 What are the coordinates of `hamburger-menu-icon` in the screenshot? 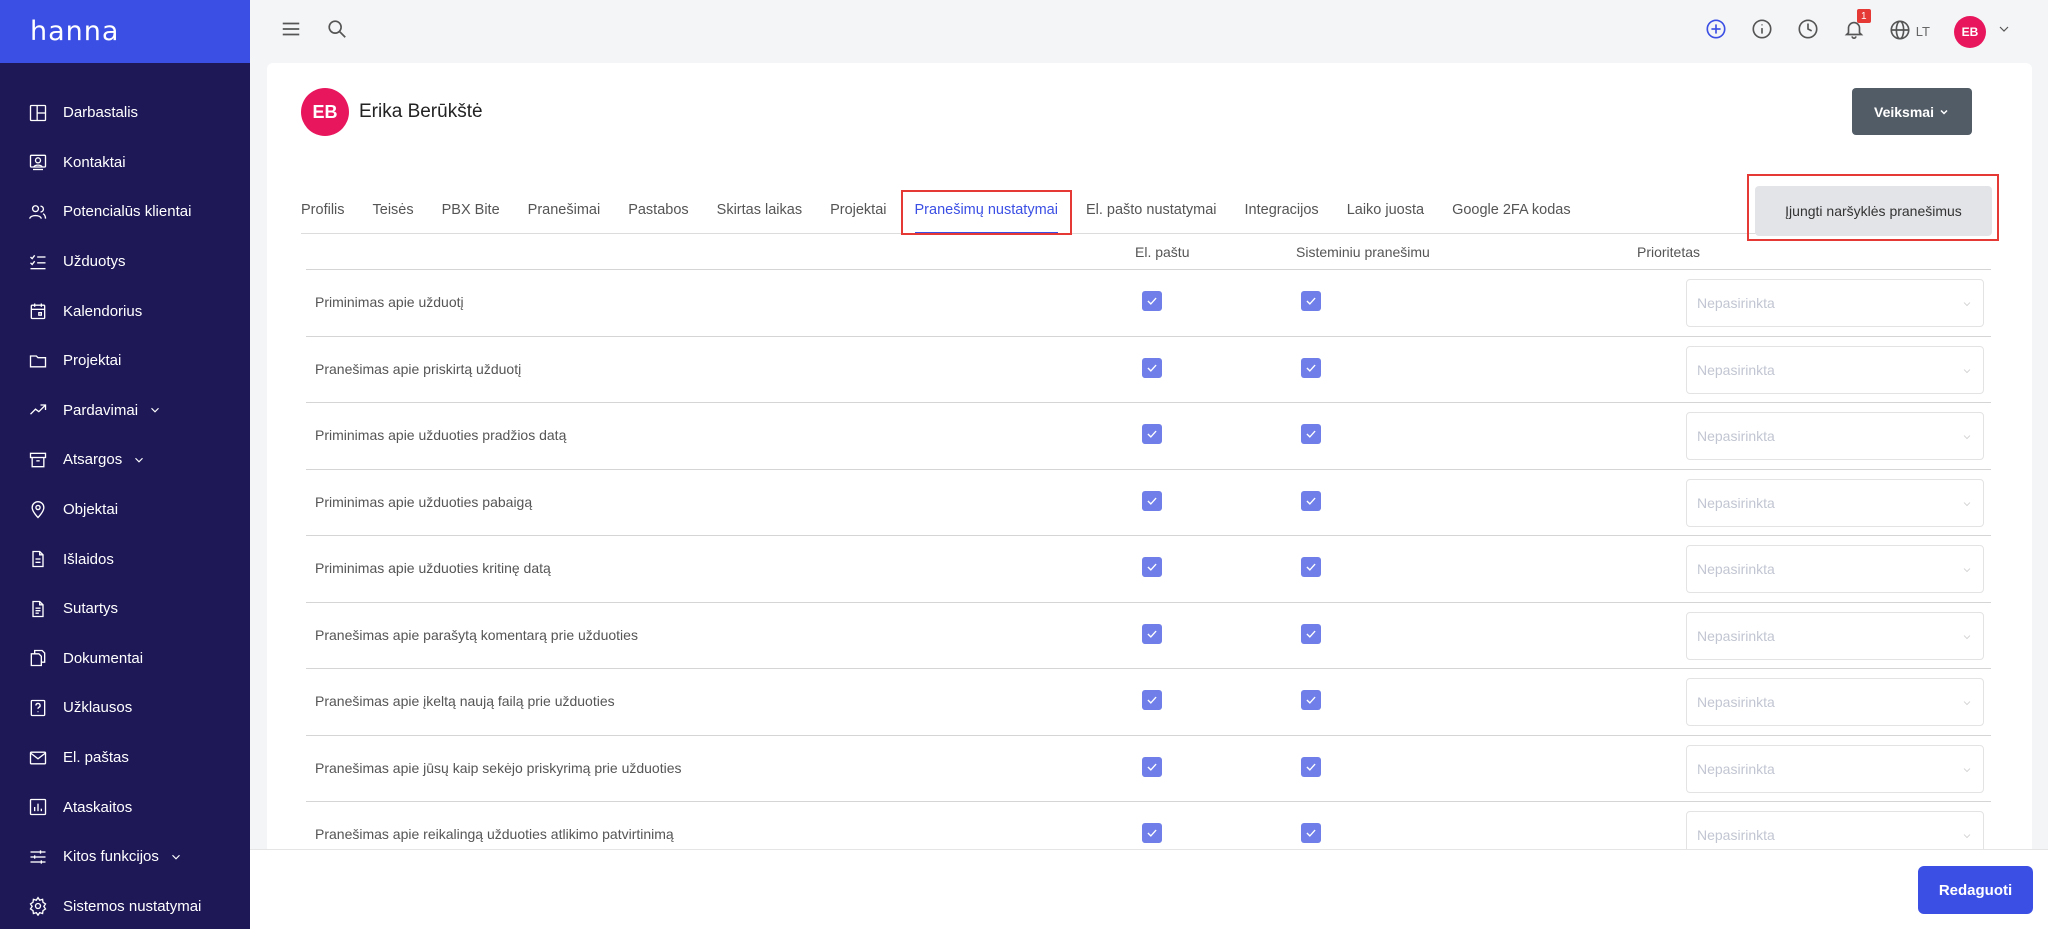 It's located at (291, 31).